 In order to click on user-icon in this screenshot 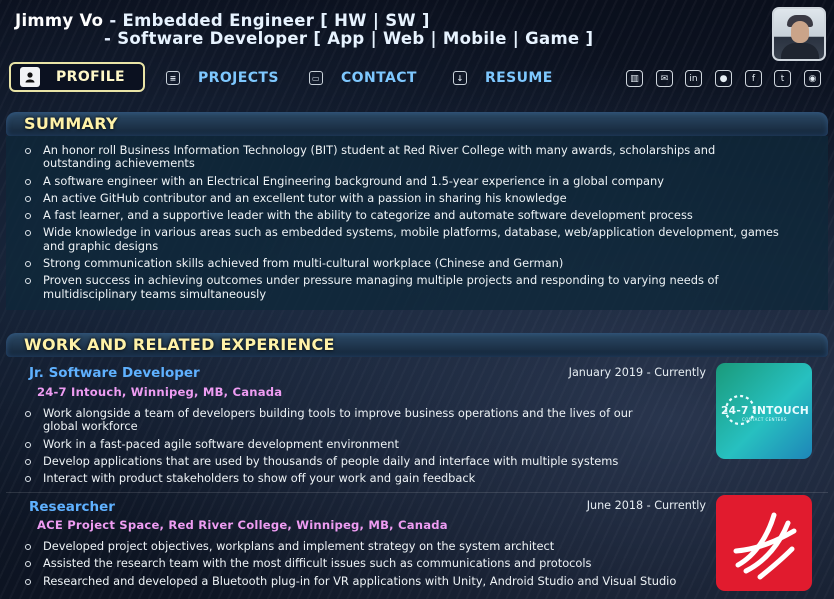, I will do `click(30, 77)`.